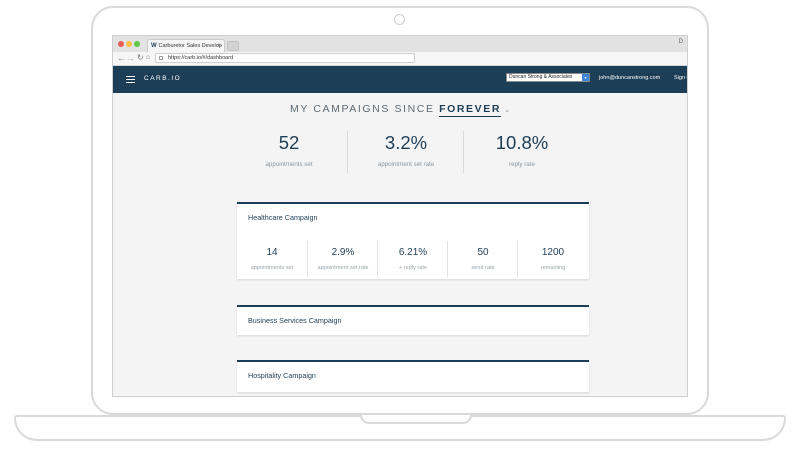 The image size is (800, 453). Describe the element at coordinates (413, 252) in the screenshot. I see `campaign-stat-value: 6.21%` at that location.